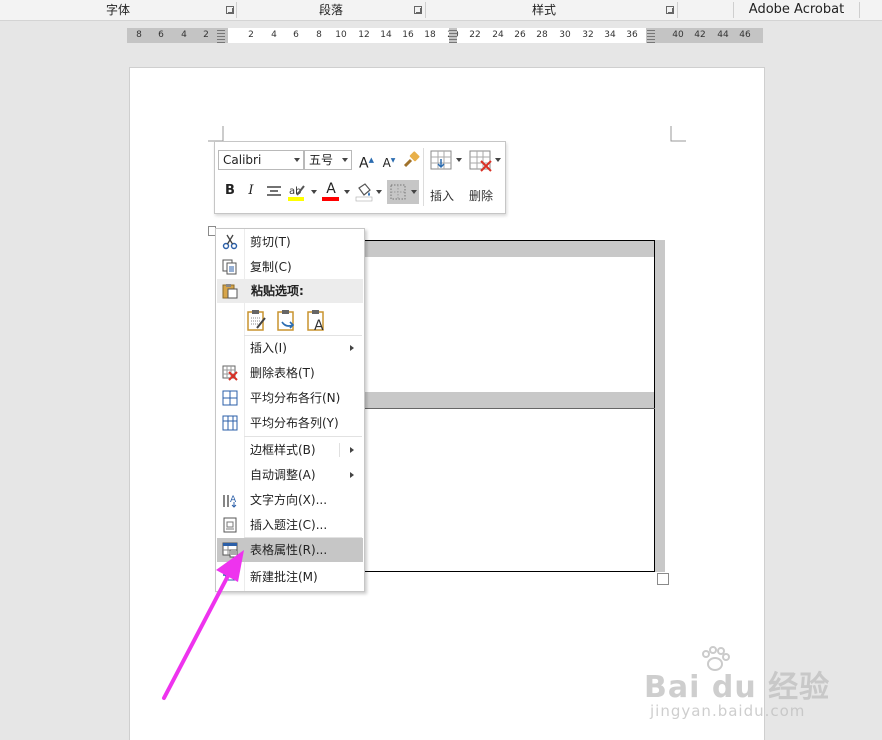  What do you see at coordinates (331, 191) in the screenshot?
I see `font-color-button: A` at bounding box center [331, 191].